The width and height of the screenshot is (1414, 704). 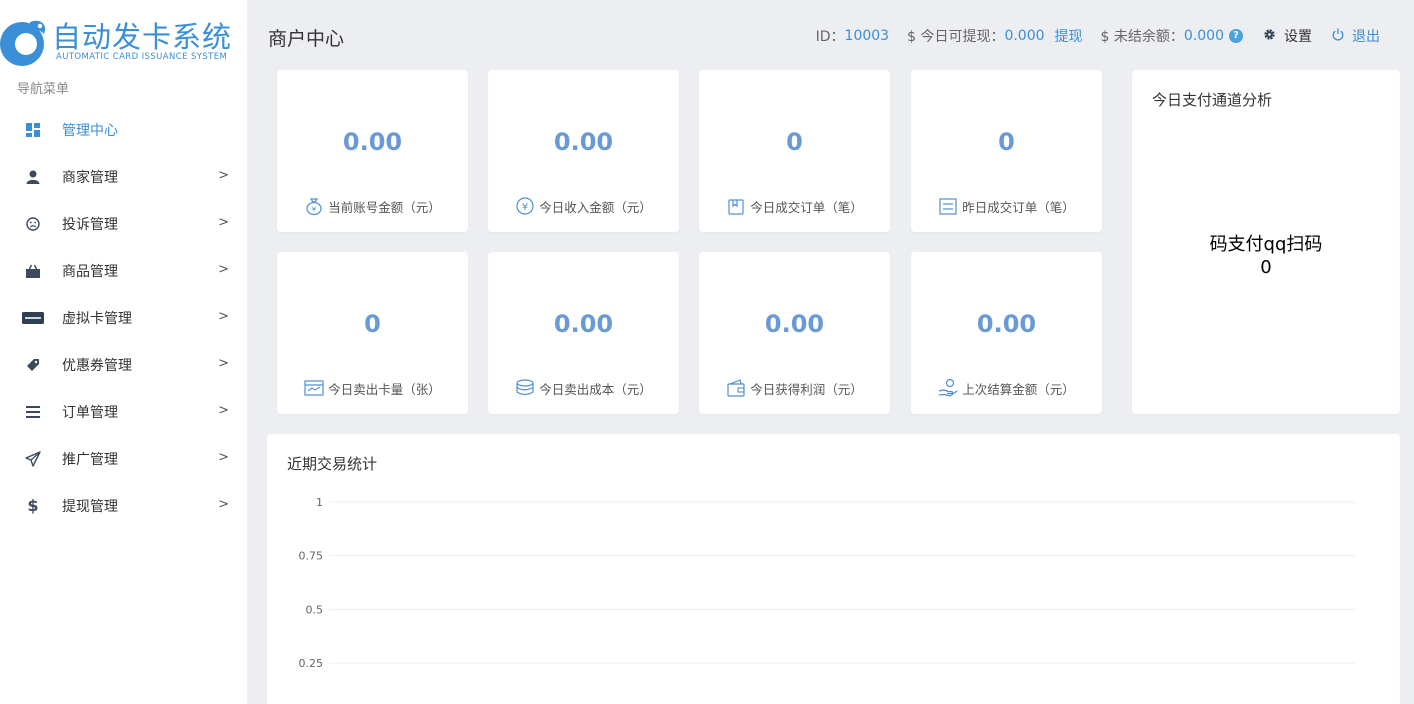 I want to click on withdrawable-value: 0.000, so click(x=1024, y=36).